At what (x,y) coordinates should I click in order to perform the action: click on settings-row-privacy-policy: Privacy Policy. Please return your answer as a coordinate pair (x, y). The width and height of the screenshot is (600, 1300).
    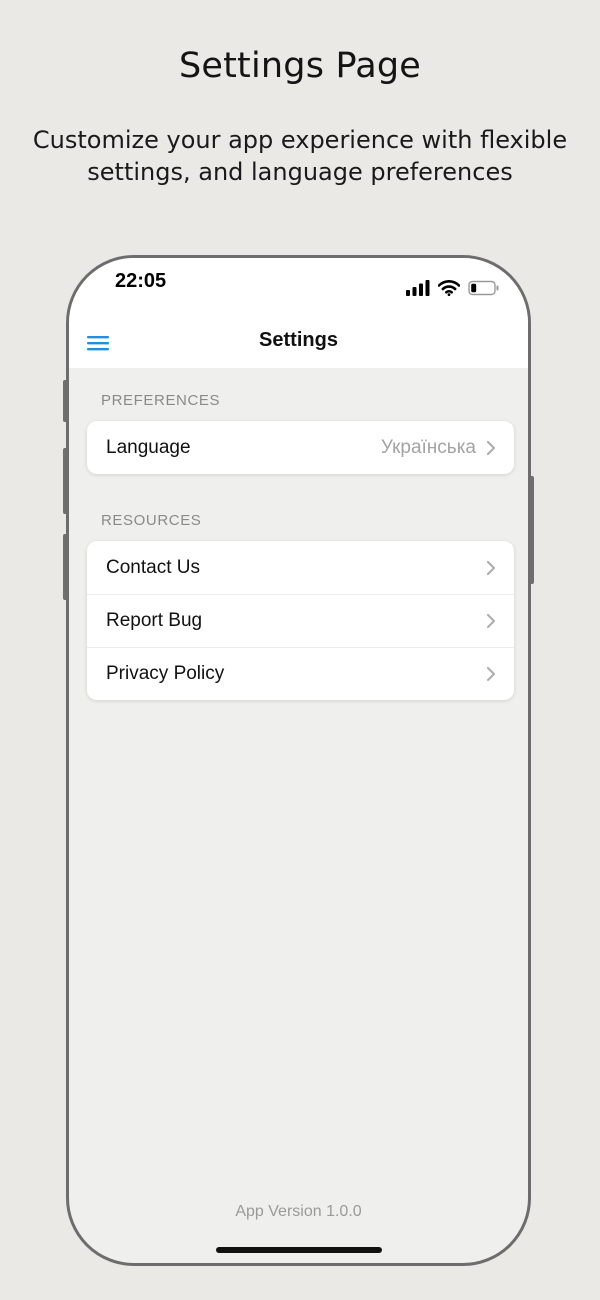
    Looking at the image, I should click on (300, 673).